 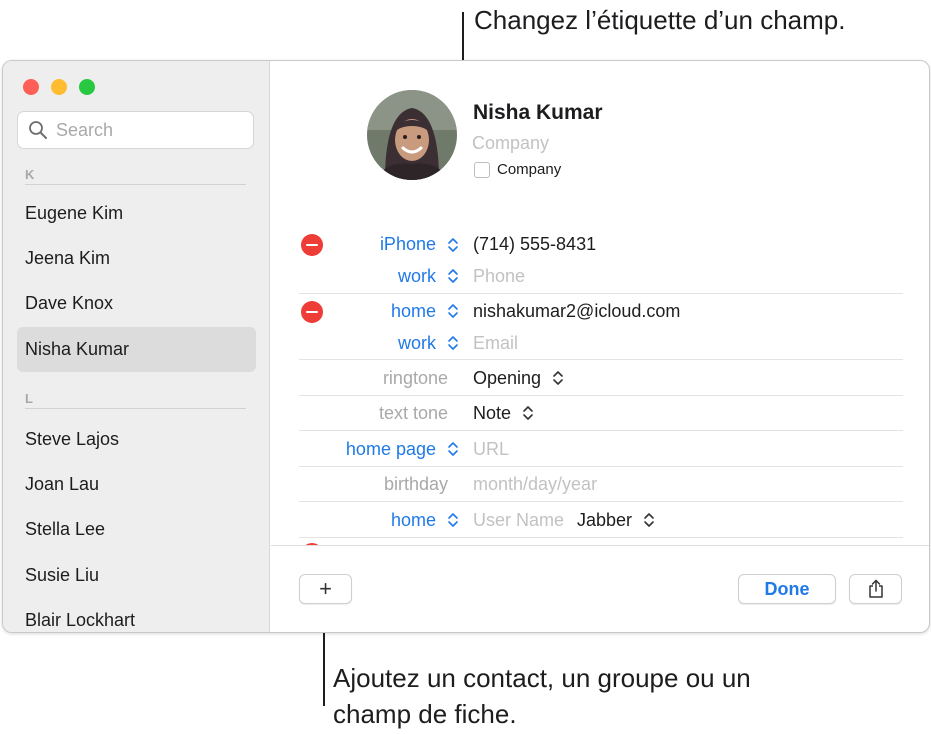 I want to click on contact-item: Joan Lau, so click(x=136, y=484).